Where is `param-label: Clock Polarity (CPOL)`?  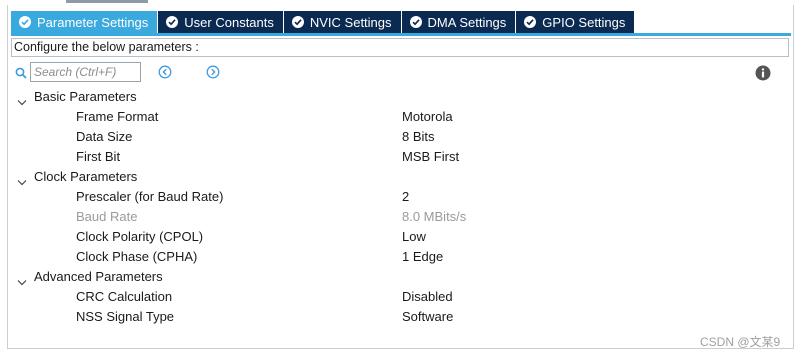 param-label: Clock Polarity (CPOL) is located at coordinates (140, 236).